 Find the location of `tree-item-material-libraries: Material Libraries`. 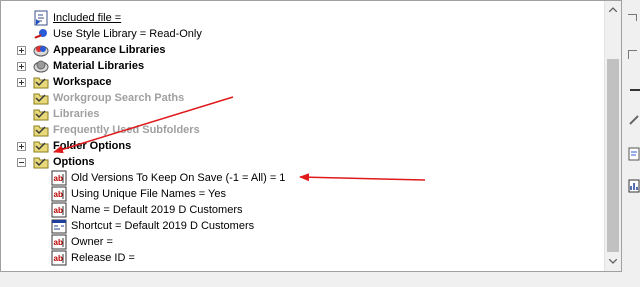

tree-item-material-libraries: Material Libraries is located at coordinates (301, 66).